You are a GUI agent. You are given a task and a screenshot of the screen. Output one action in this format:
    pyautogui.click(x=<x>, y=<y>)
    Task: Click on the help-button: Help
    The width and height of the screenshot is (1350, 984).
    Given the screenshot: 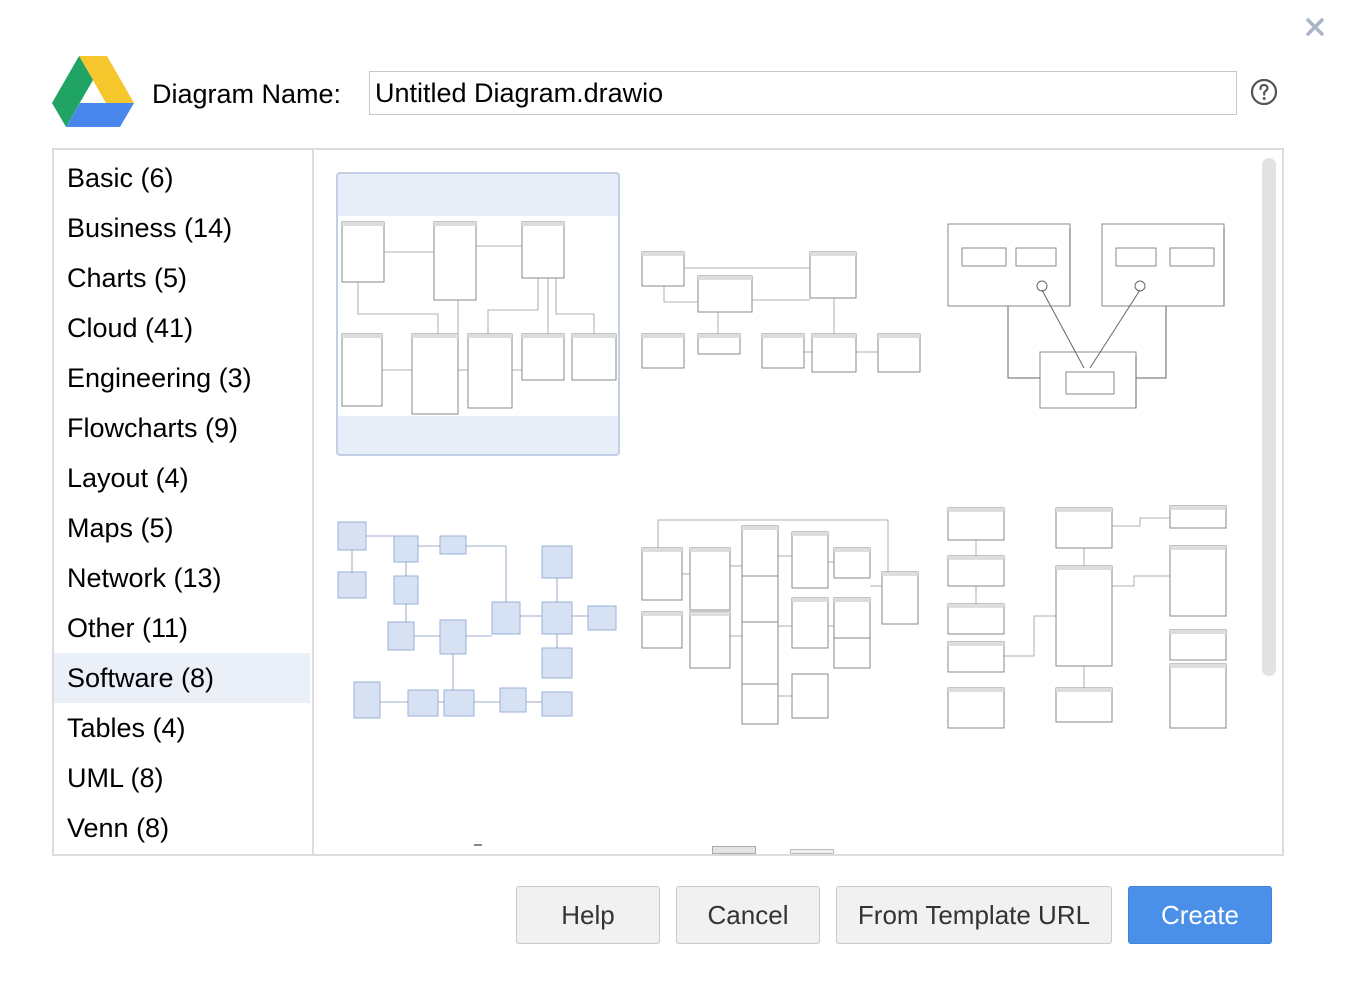 What is the action you would take?
    pyautogui.click(x=588, y=915)
    